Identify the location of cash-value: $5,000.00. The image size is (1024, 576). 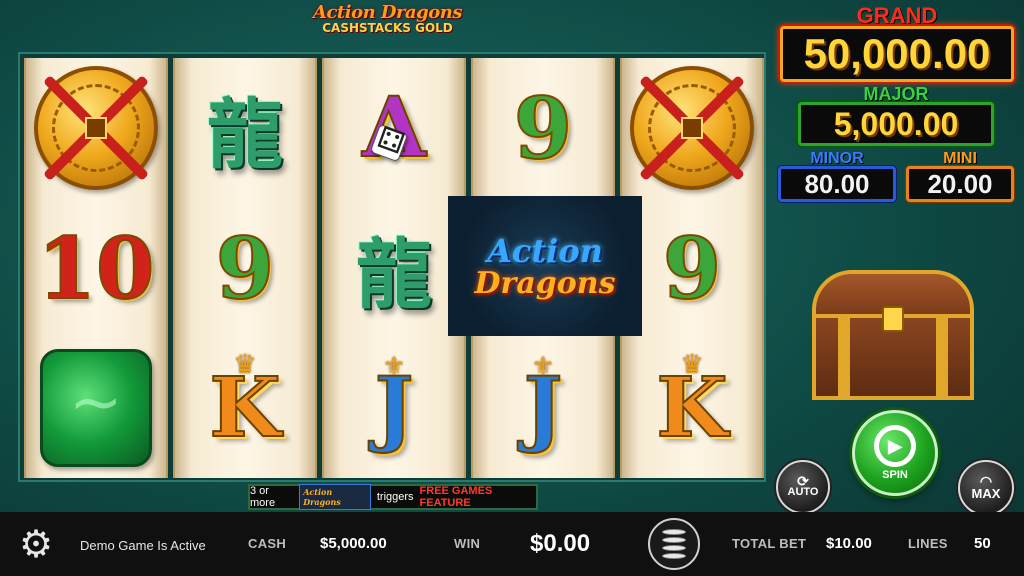
(353, 543).